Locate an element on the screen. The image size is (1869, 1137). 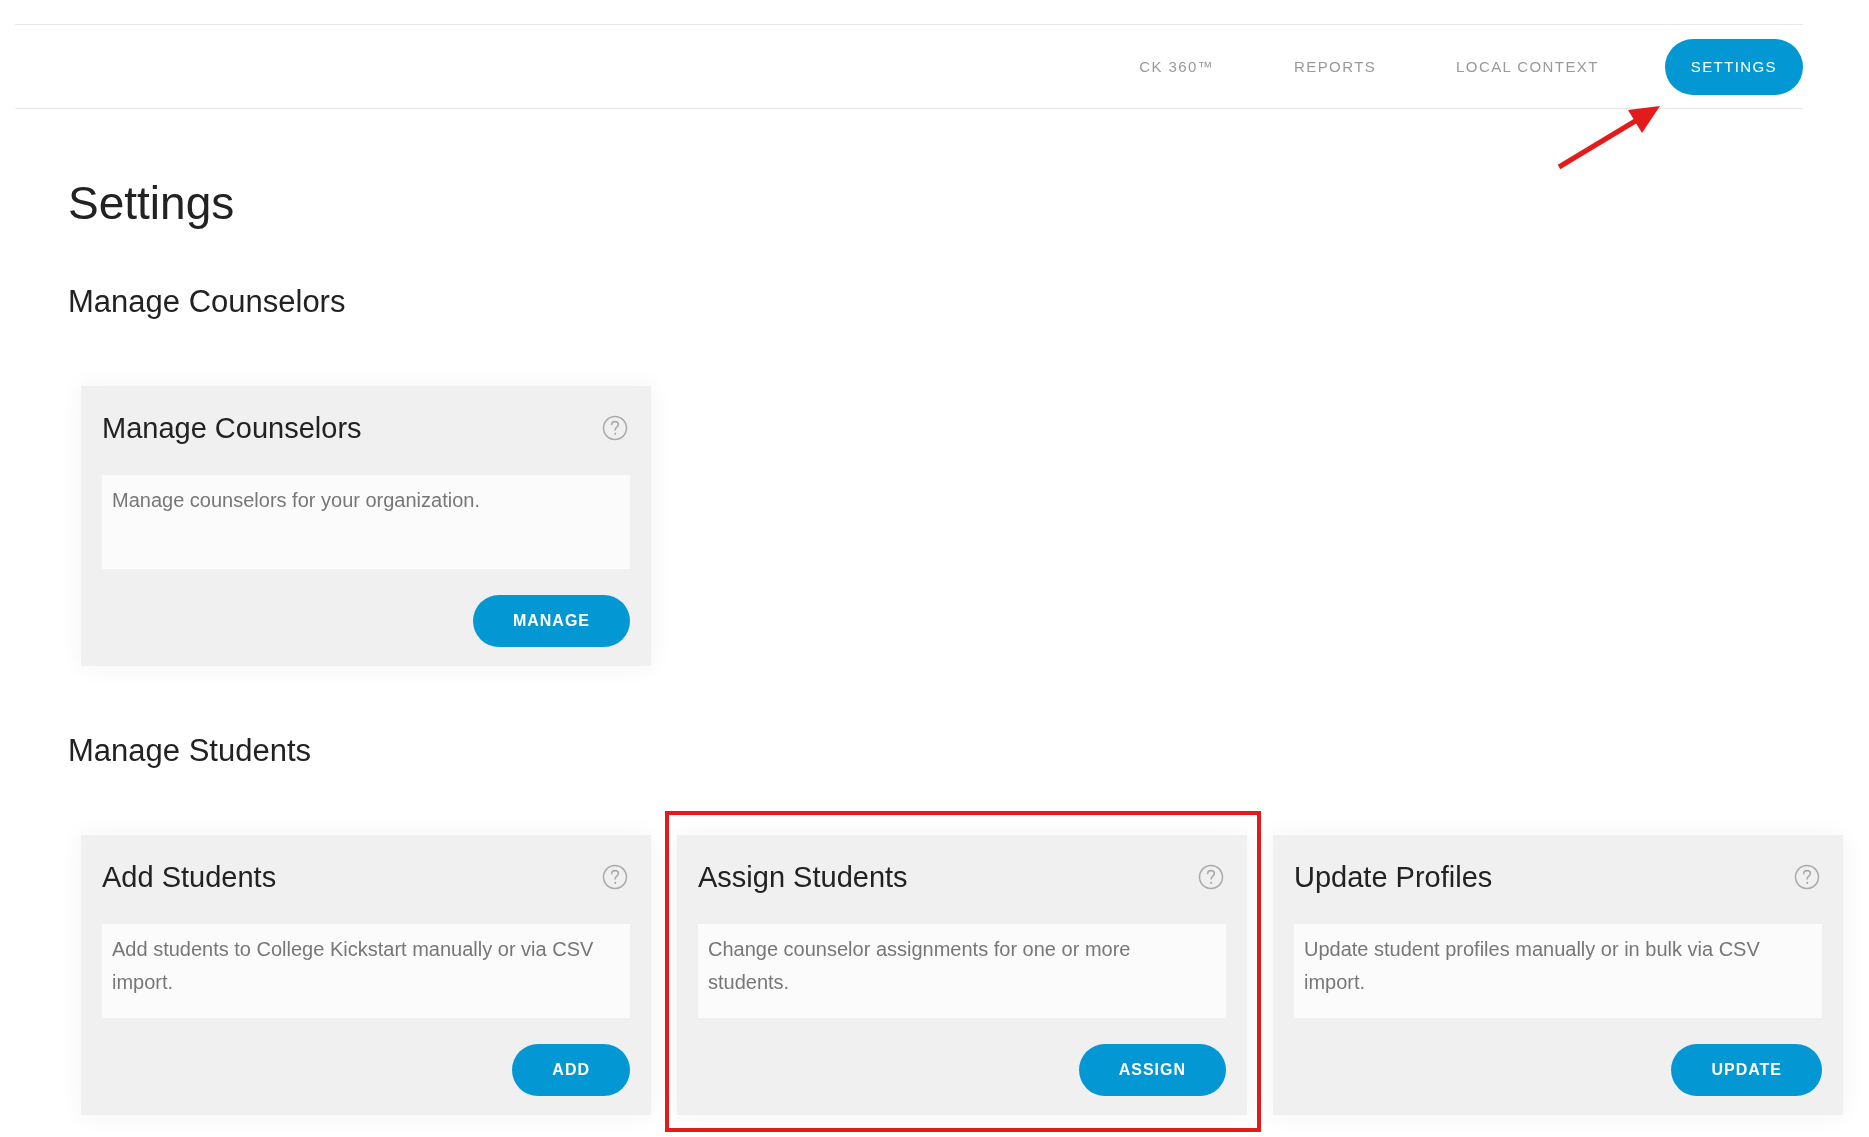
nav-link: REPORTS is located at coordinates (1335, 66).